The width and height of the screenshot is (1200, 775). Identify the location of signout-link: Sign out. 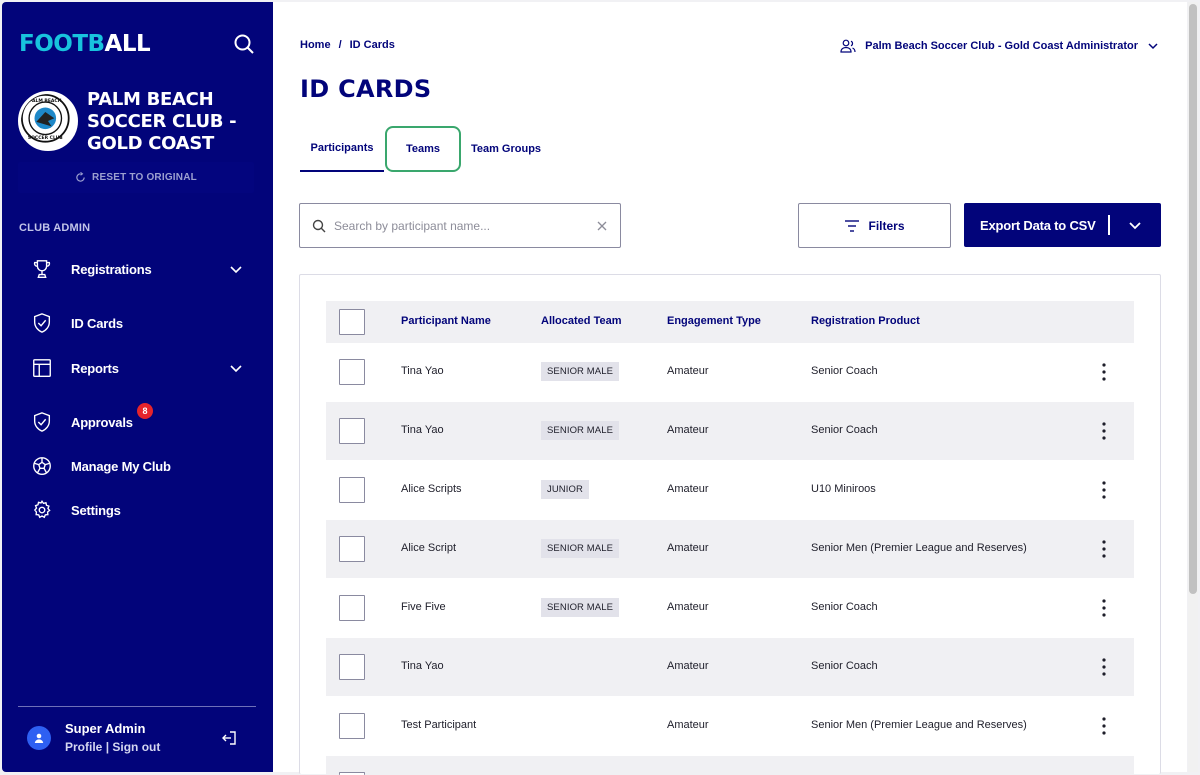
(136, 747).